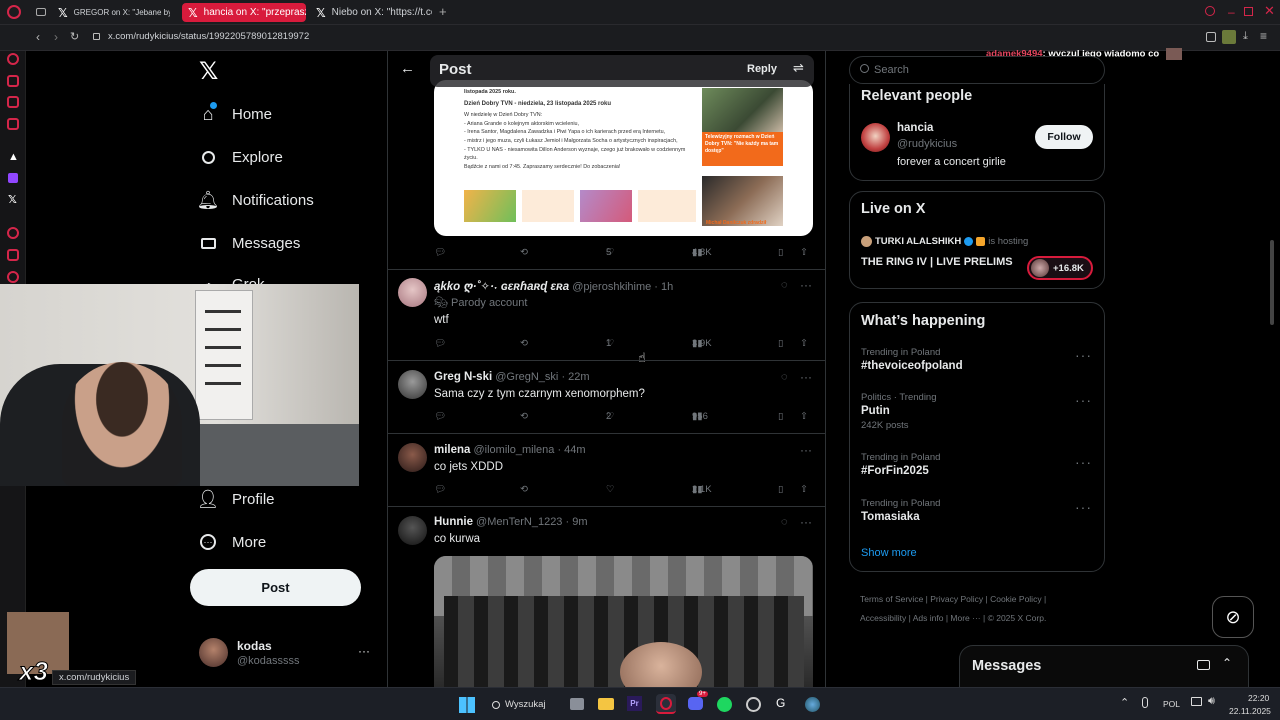 The height and width of the screenshot is (720, 1280). What do you see at coordinates (255, 200) in the screenshot?
I see `nav-notifications: 🔔︎ Notifications` at bounding box center [255, 200].